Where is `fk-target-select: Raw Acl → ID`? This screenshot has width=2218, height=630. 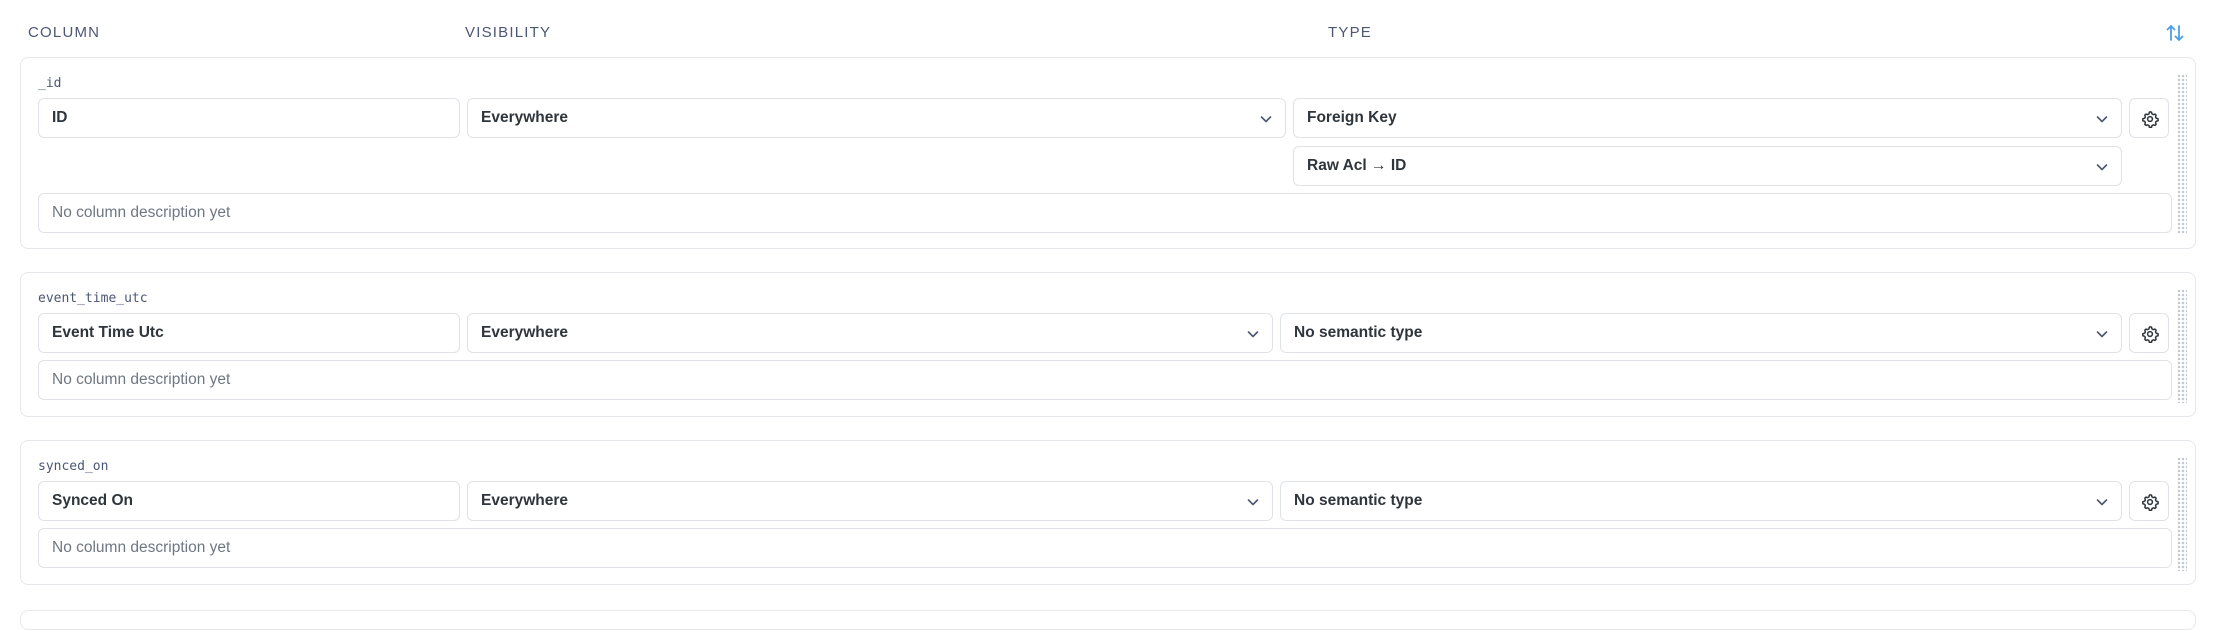
fk-target-select: Raw Acl → ID is located at coordinates (1707, 166).